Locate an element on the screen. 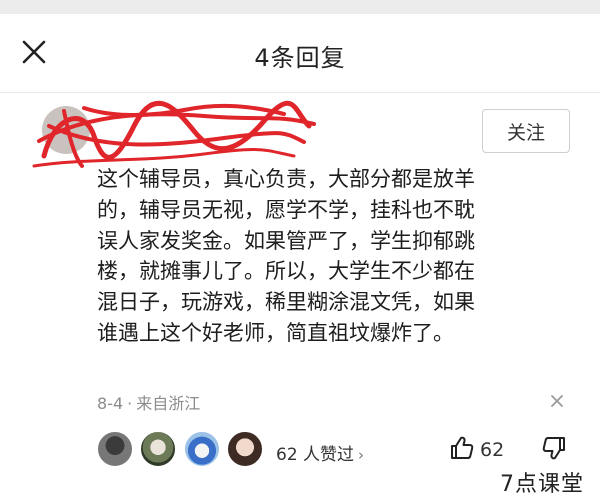  comment-meta: 8-4 · 来自浙江 is located at coordinates (148, 402).